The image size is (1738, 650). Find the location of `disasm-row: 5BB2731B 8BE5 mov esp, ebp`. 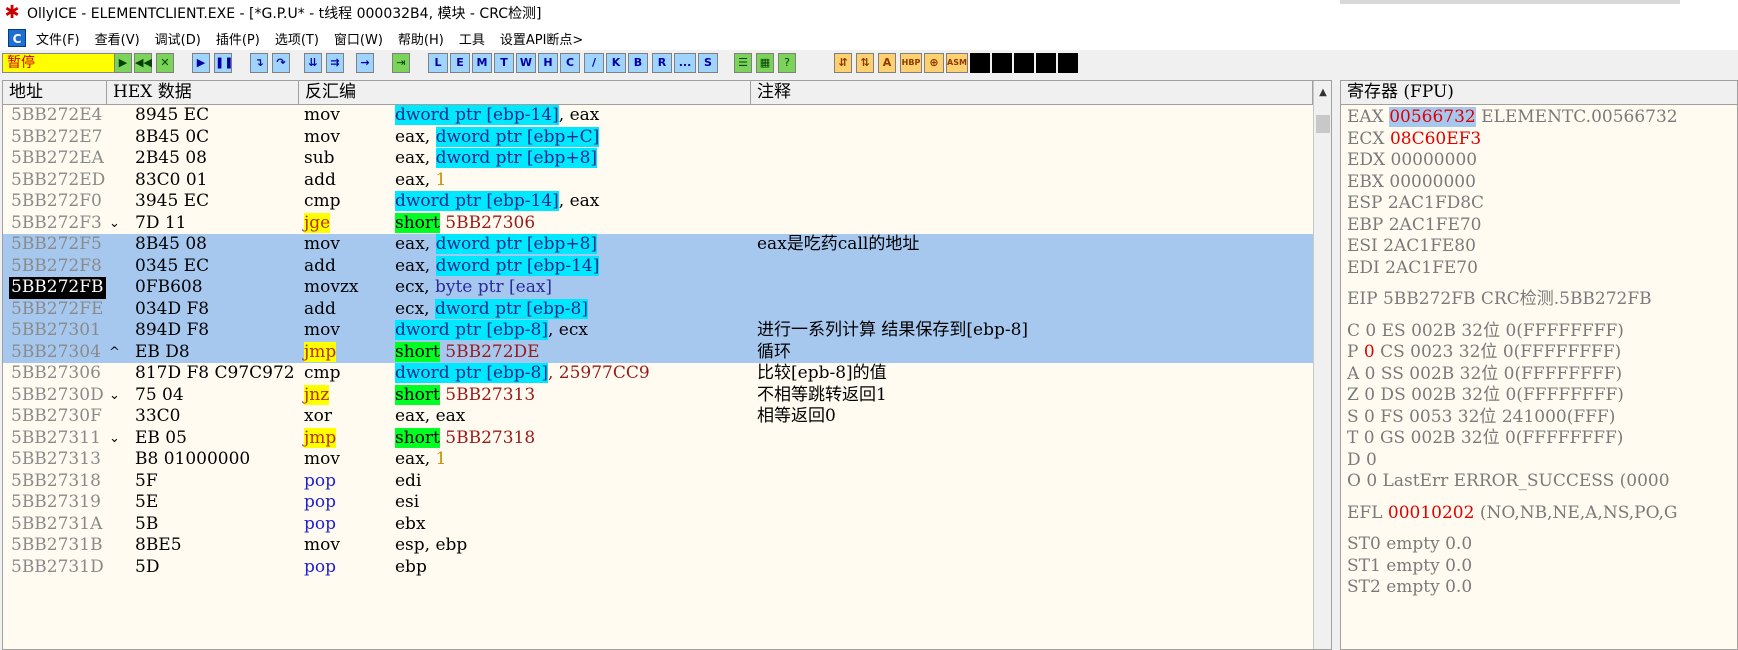

disasm-row: 5BB2731B 8BE5 mov esp, ebp is located at coordinates (658, 546).